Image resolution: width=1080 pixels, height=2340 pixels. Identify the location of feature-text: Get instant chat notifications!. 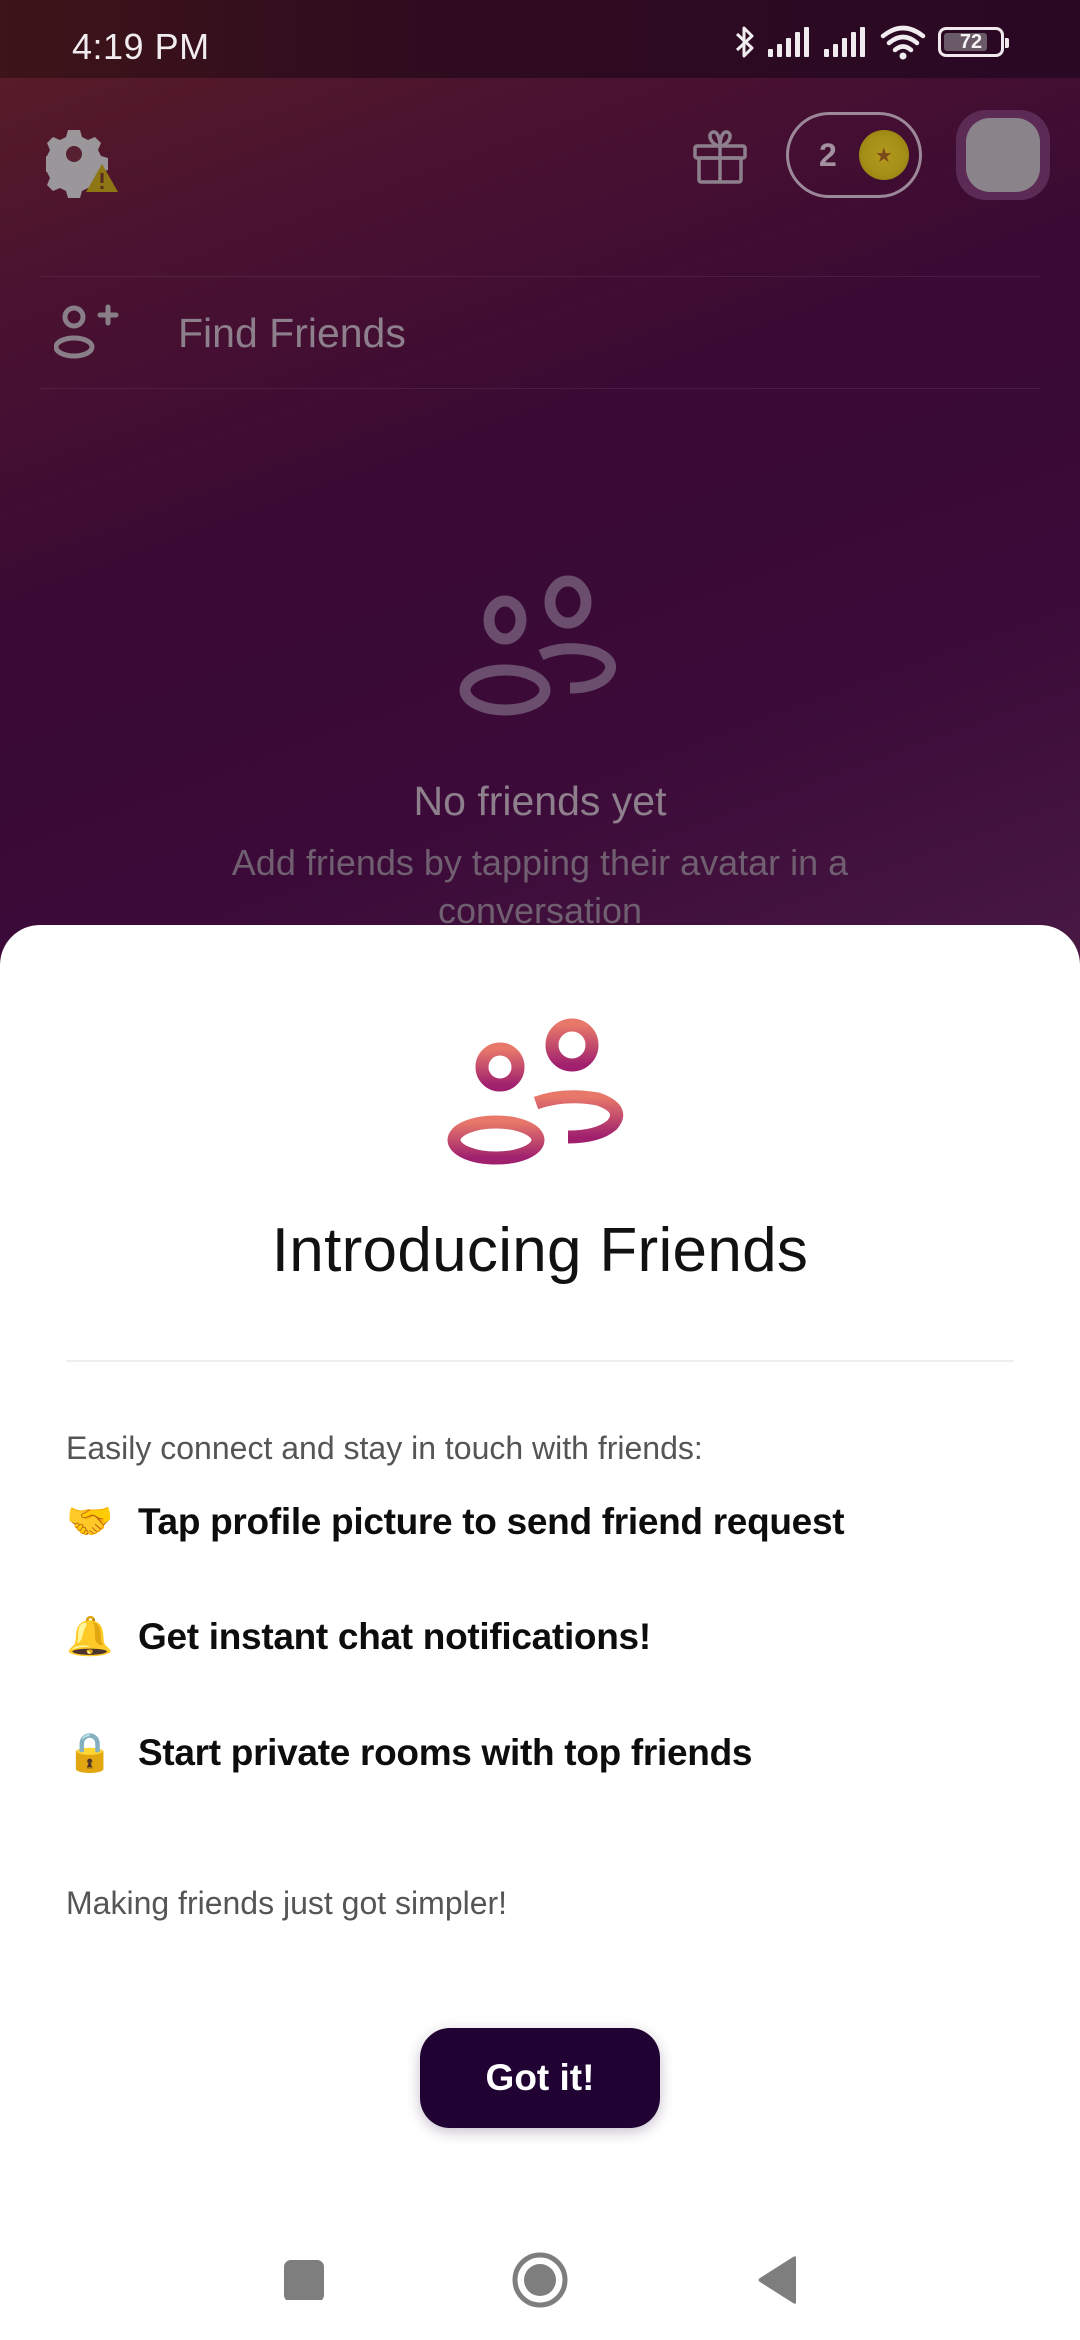
(394, 1636).